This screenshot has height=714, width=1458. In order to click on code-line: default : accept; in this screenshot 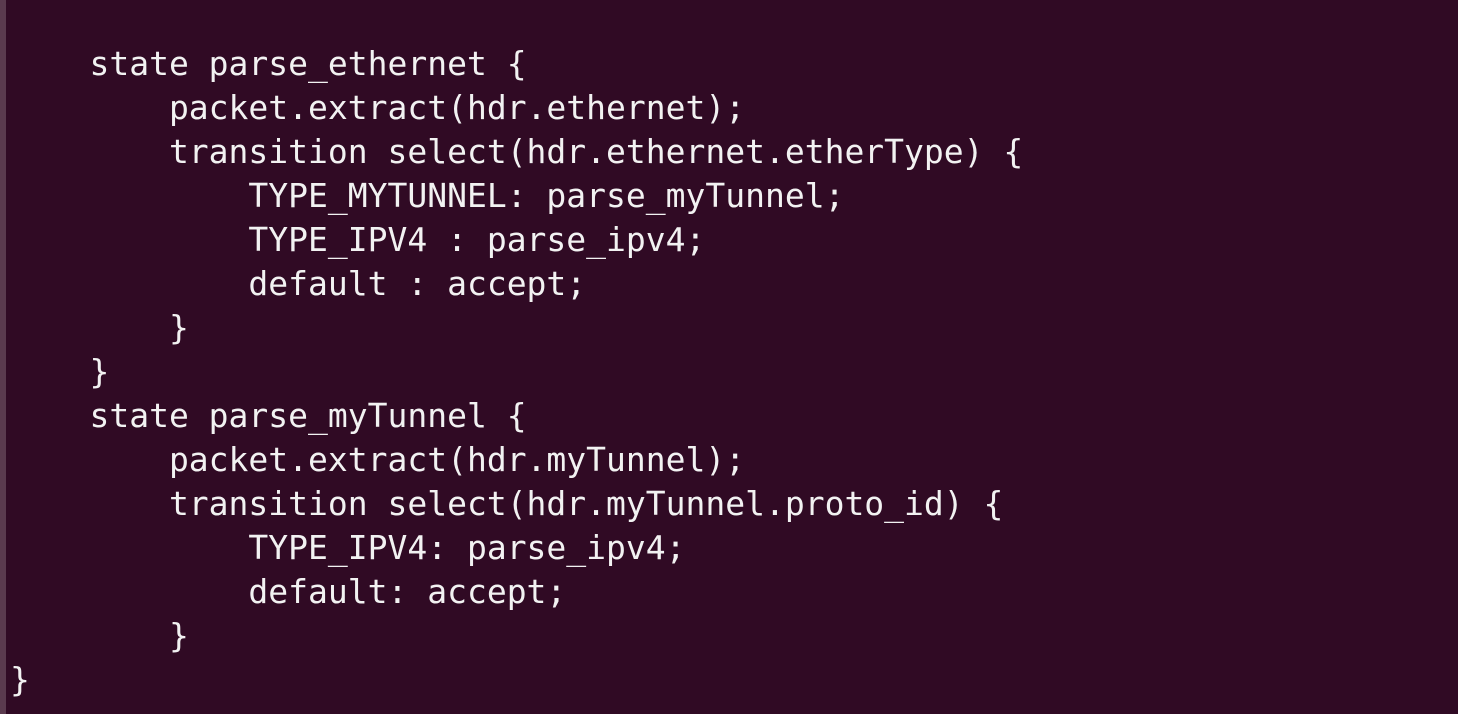, I will do `click(298, 283)`.